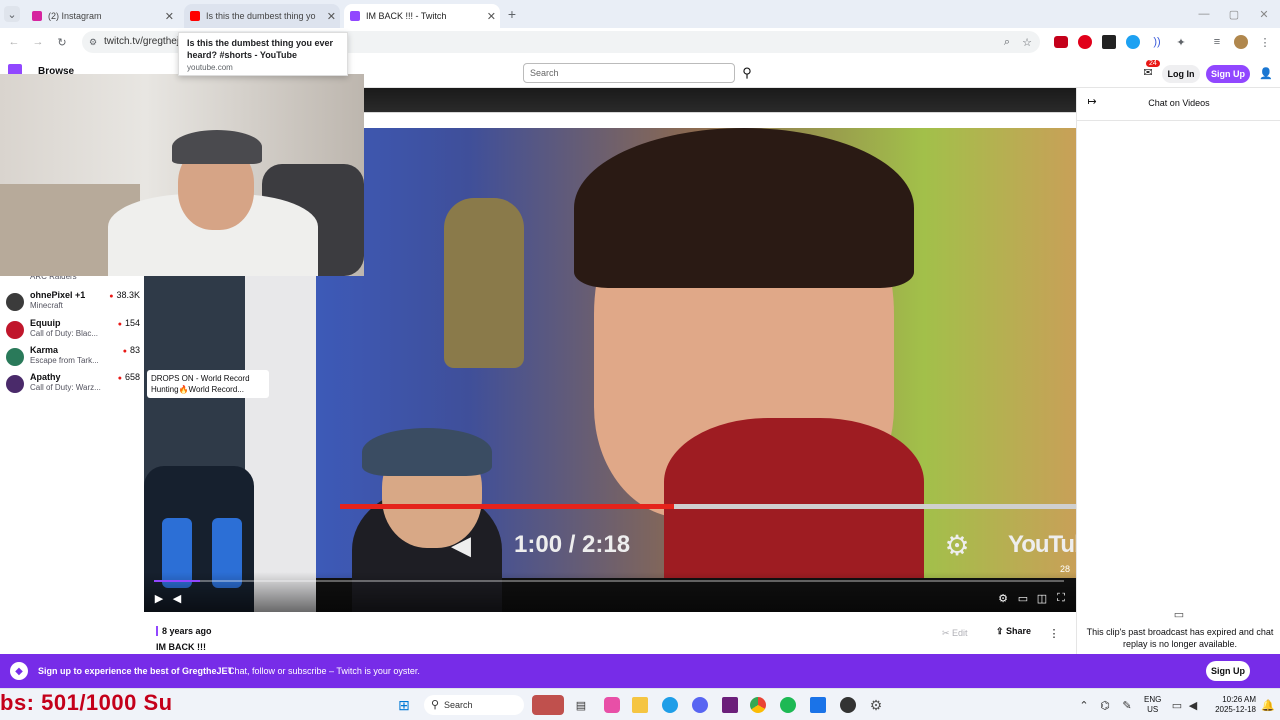  What do you see at coordinates (195, 16) in the screenshot?
I see `youtube-icon` at bounding box center [195, 16].